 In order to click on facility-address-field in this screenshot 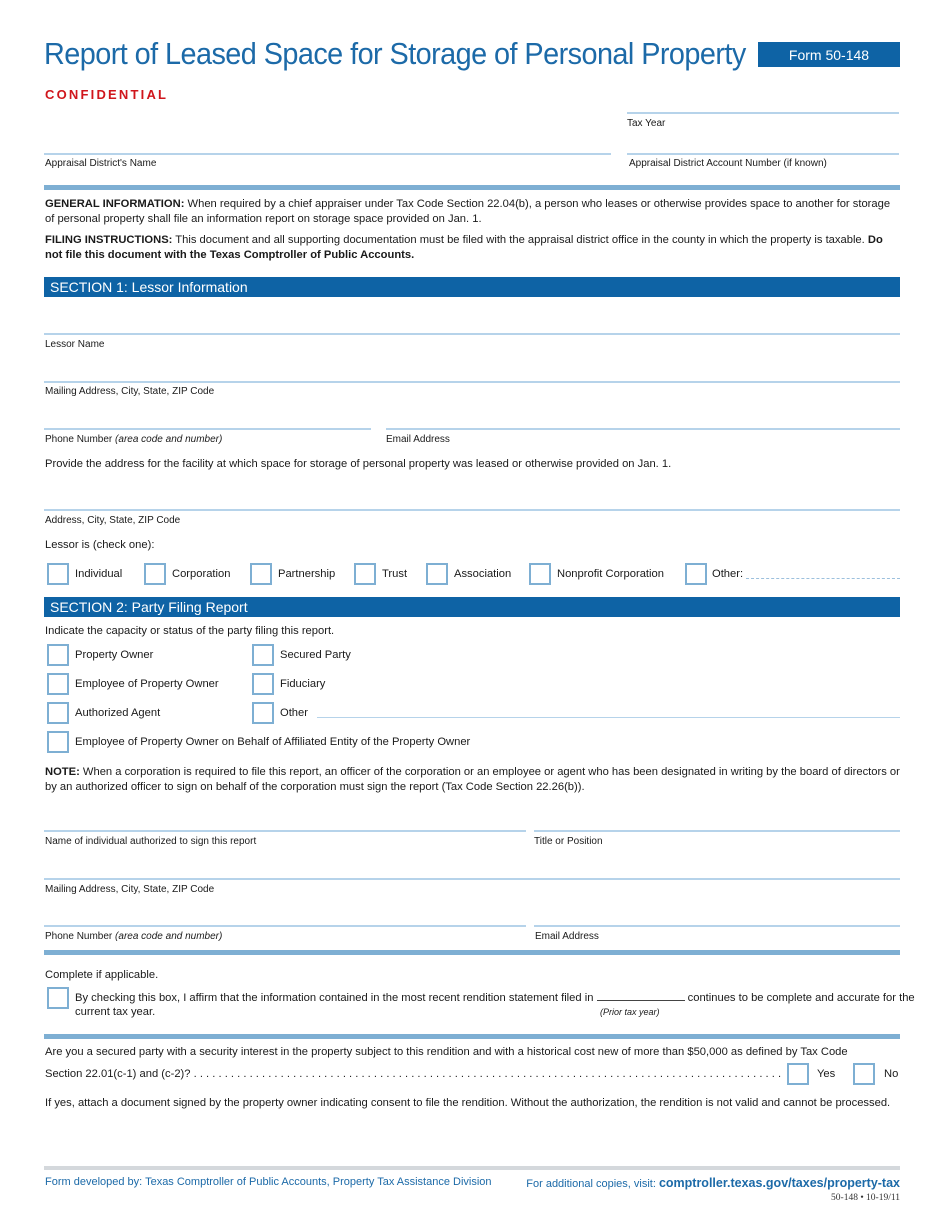, I will do `click(472, 510)`.